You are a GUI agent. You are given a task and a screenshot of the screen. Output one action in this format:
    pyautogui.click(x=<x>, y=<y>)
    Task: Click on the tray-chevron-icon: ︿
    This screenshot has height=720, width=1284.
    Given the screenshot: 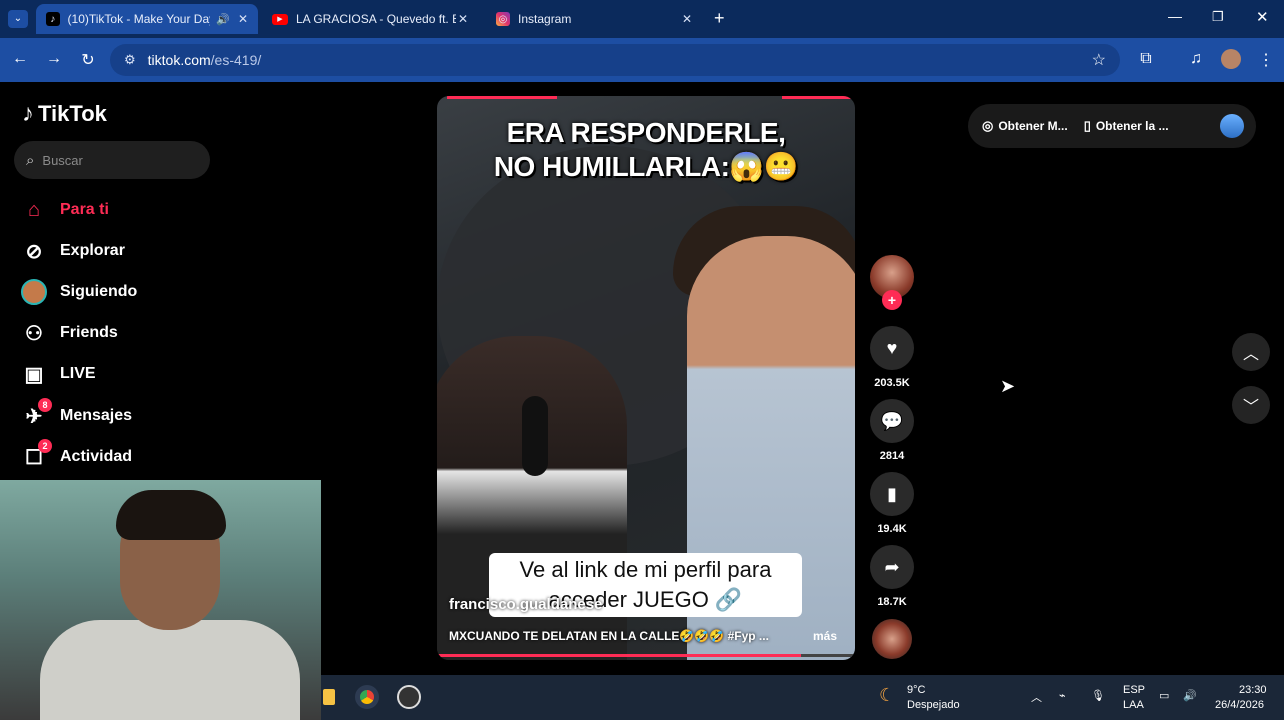 What is the action you would take?
    pyautogui.click(x=1036, y=697)
    